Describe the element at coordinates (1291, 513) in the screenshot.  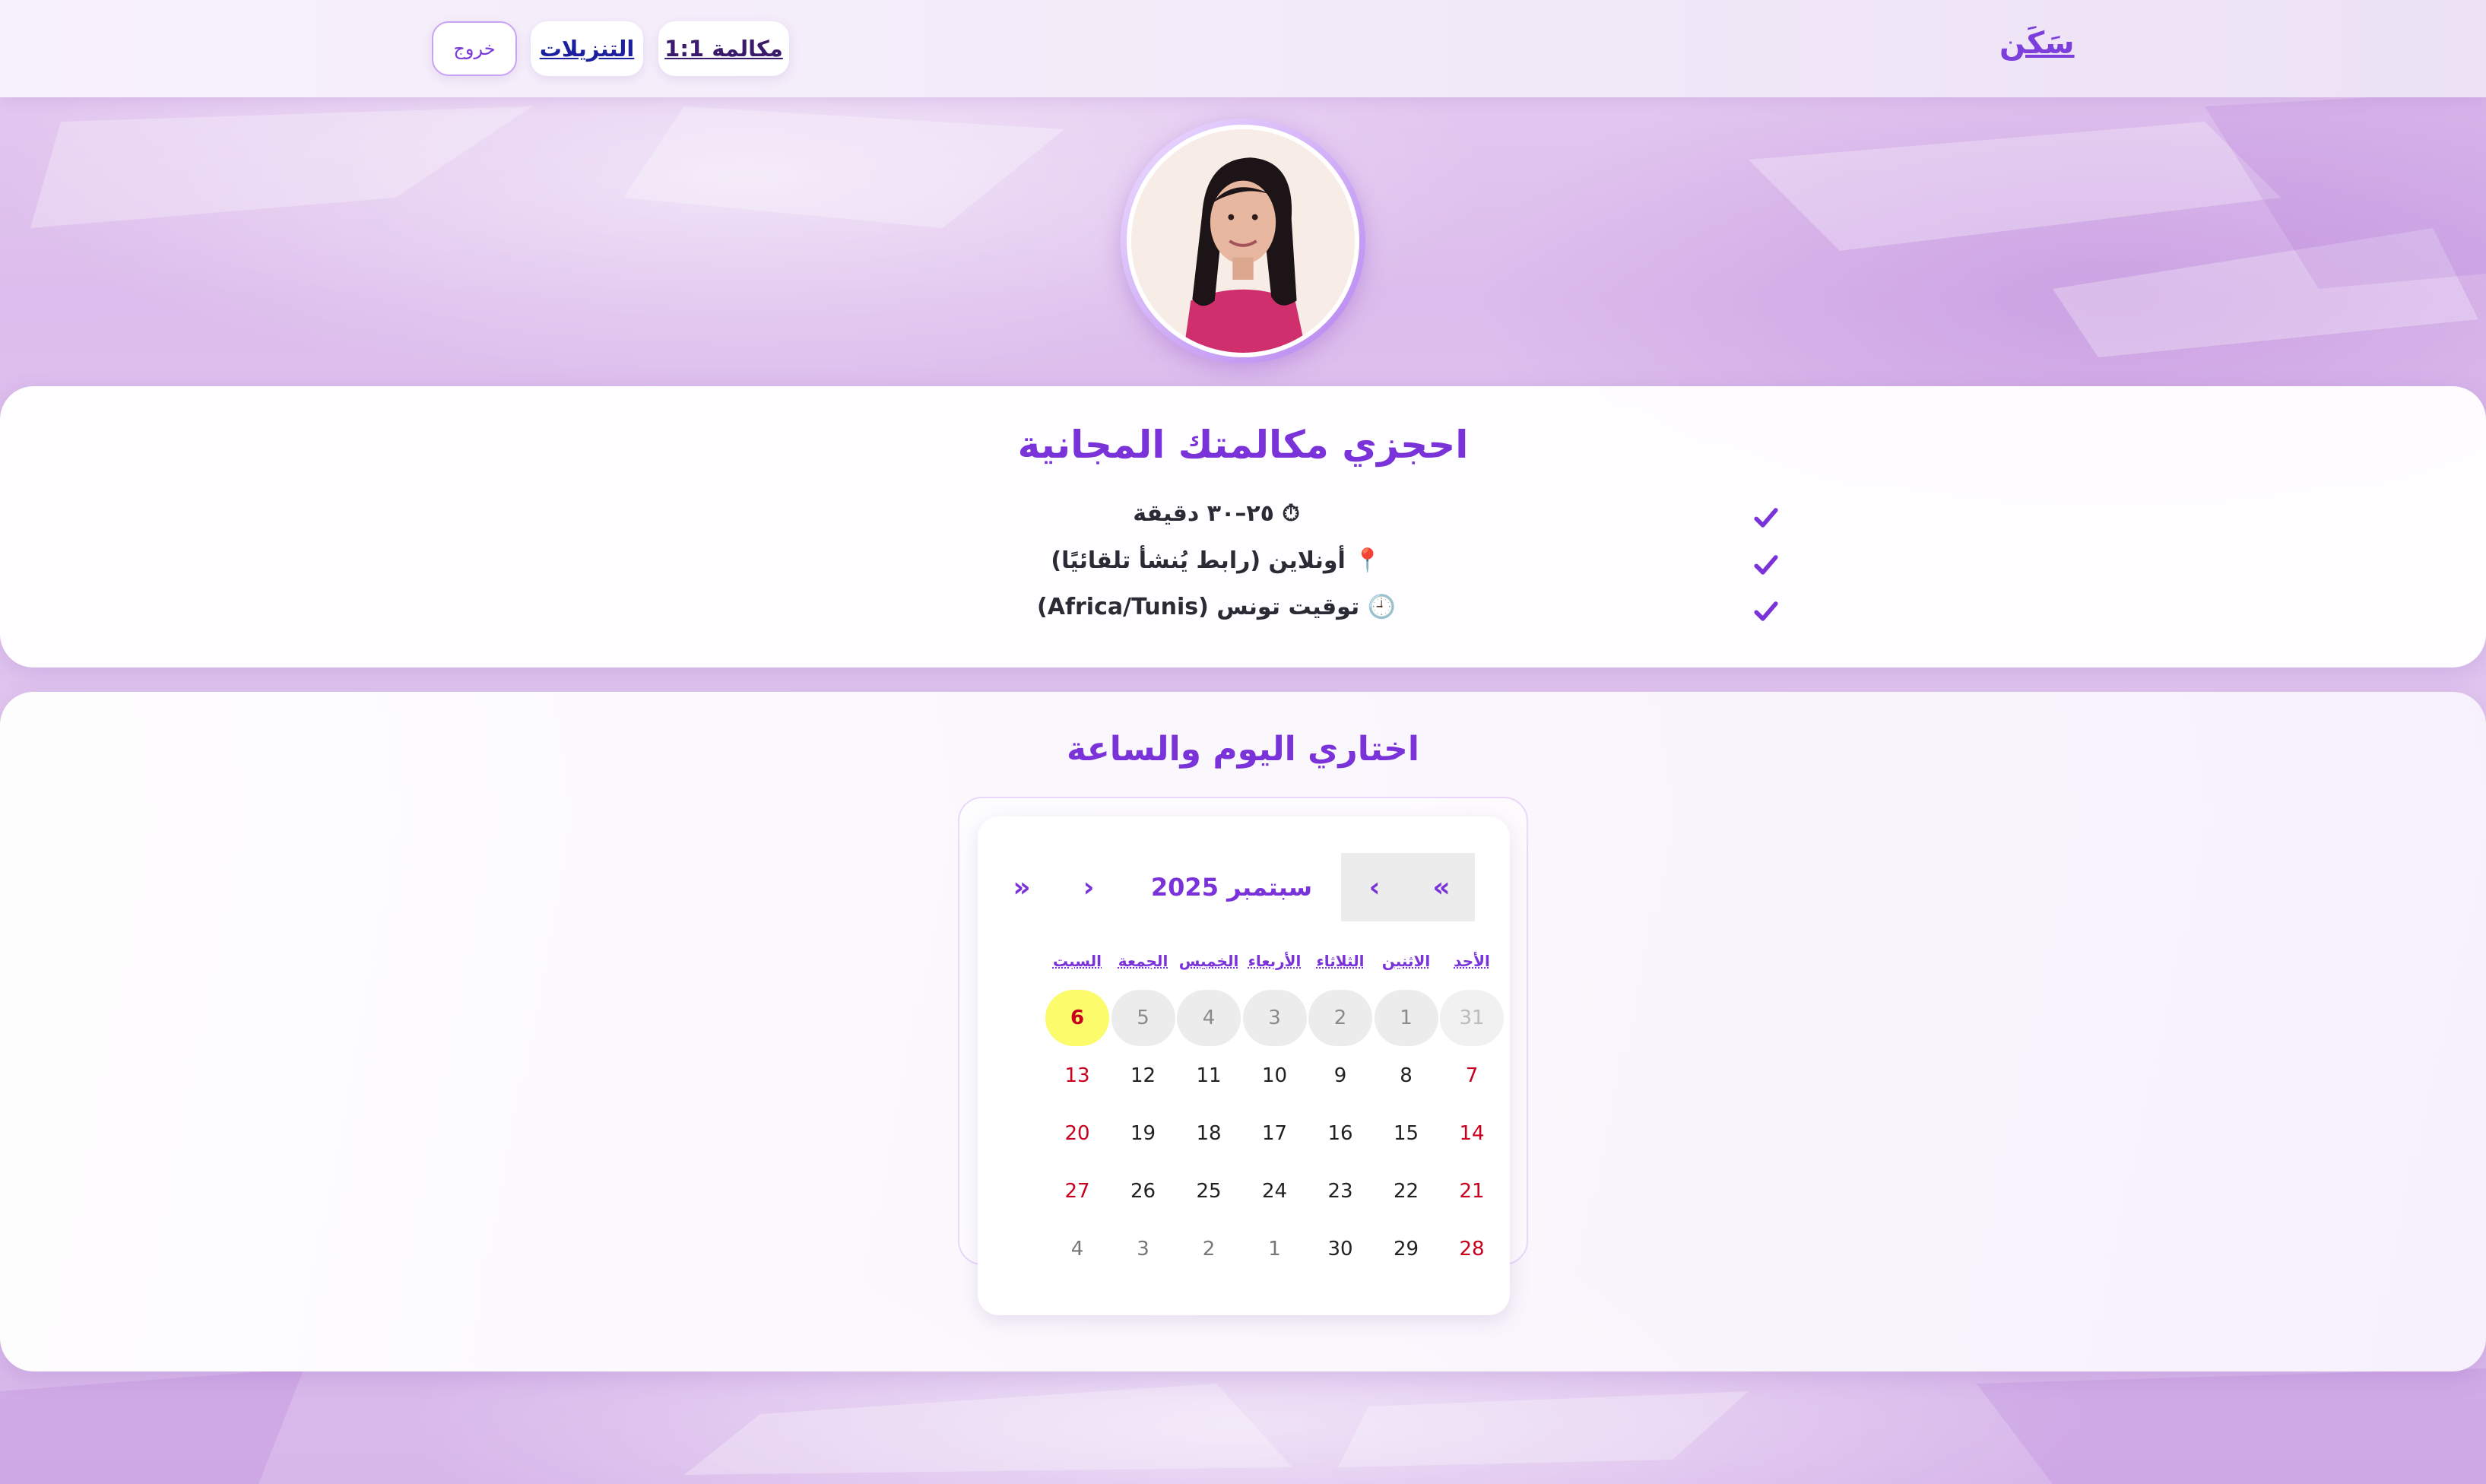
I see `stopwatch-icon: ⏱` at that location.